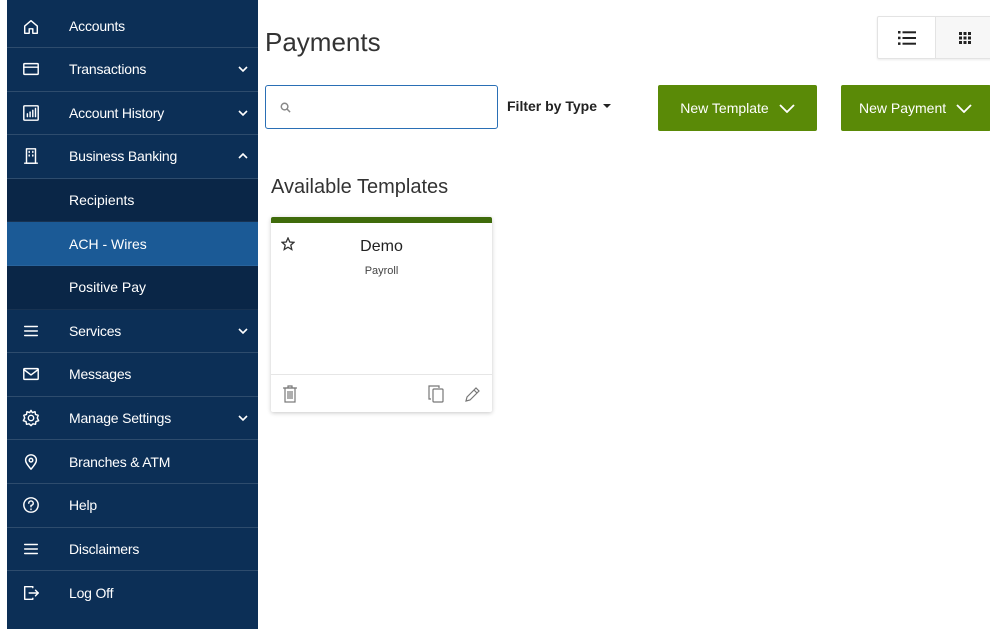 This screenshot has width=990, height=629. I want to click on card-actions, so click(381, 393).